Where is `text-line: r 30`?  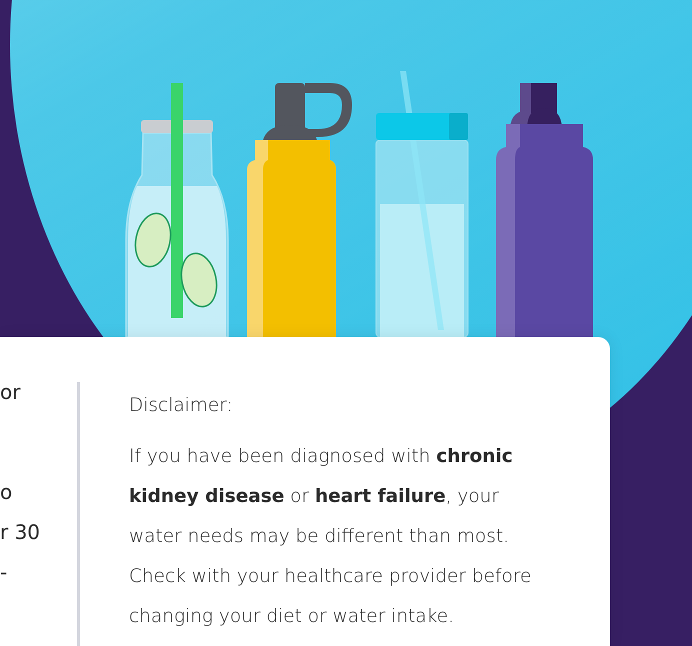 text-line: r 30 is located at coordinates (21, 532).